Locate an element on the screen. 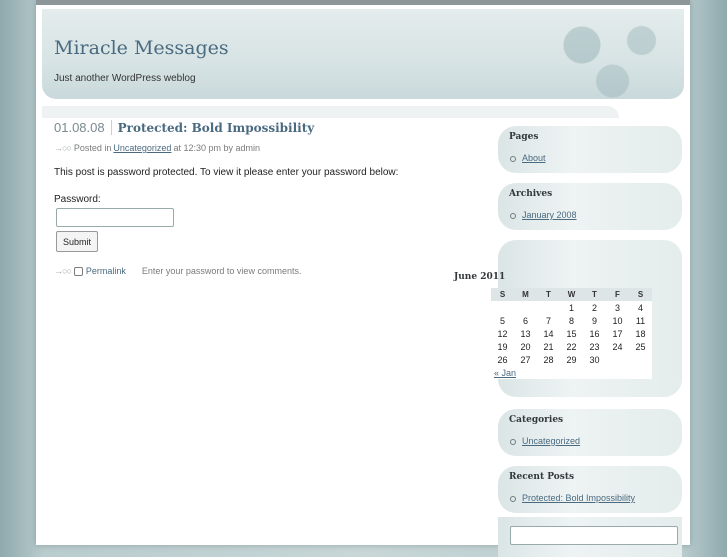 The width and height of the screenshot is (727, 557). pages-item-label: About is located at coordinates (534, 158).